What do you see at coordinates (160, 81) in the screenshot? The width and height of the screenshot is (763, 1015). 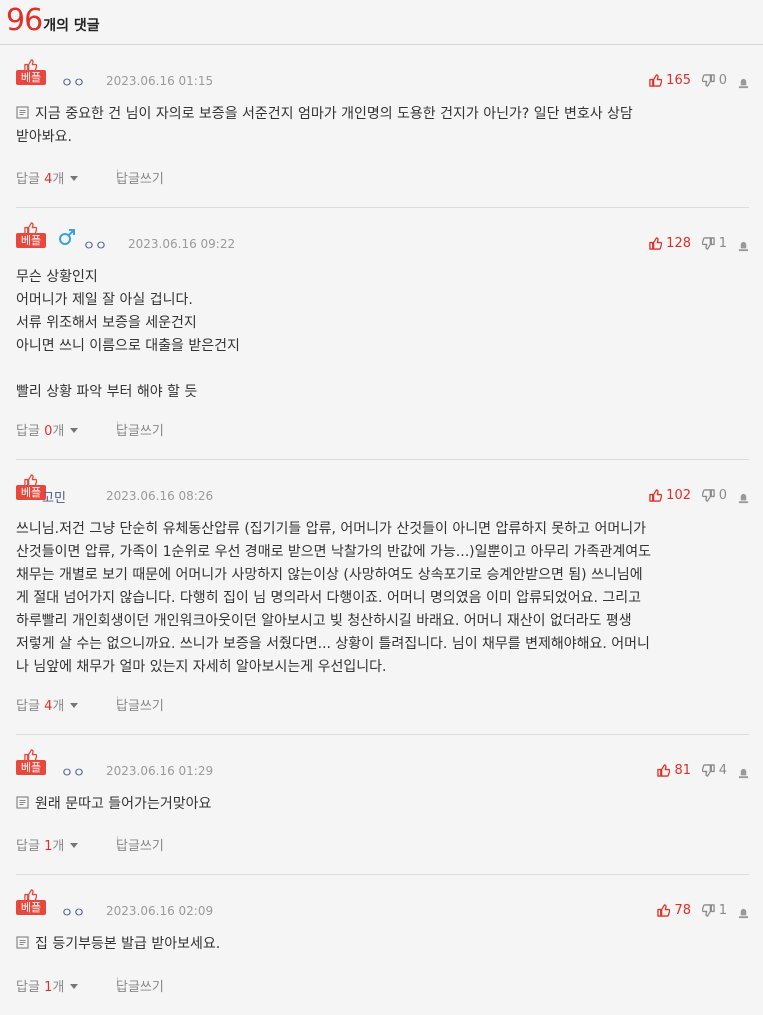 I see `comment-date: 2023.06.16 01:15` at bounding box center [160, 81].